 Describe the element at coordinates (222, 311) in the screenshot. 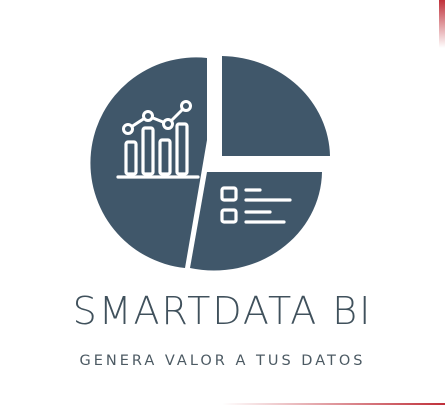

I see `brand-name: SMARTDATA BI` at that location.